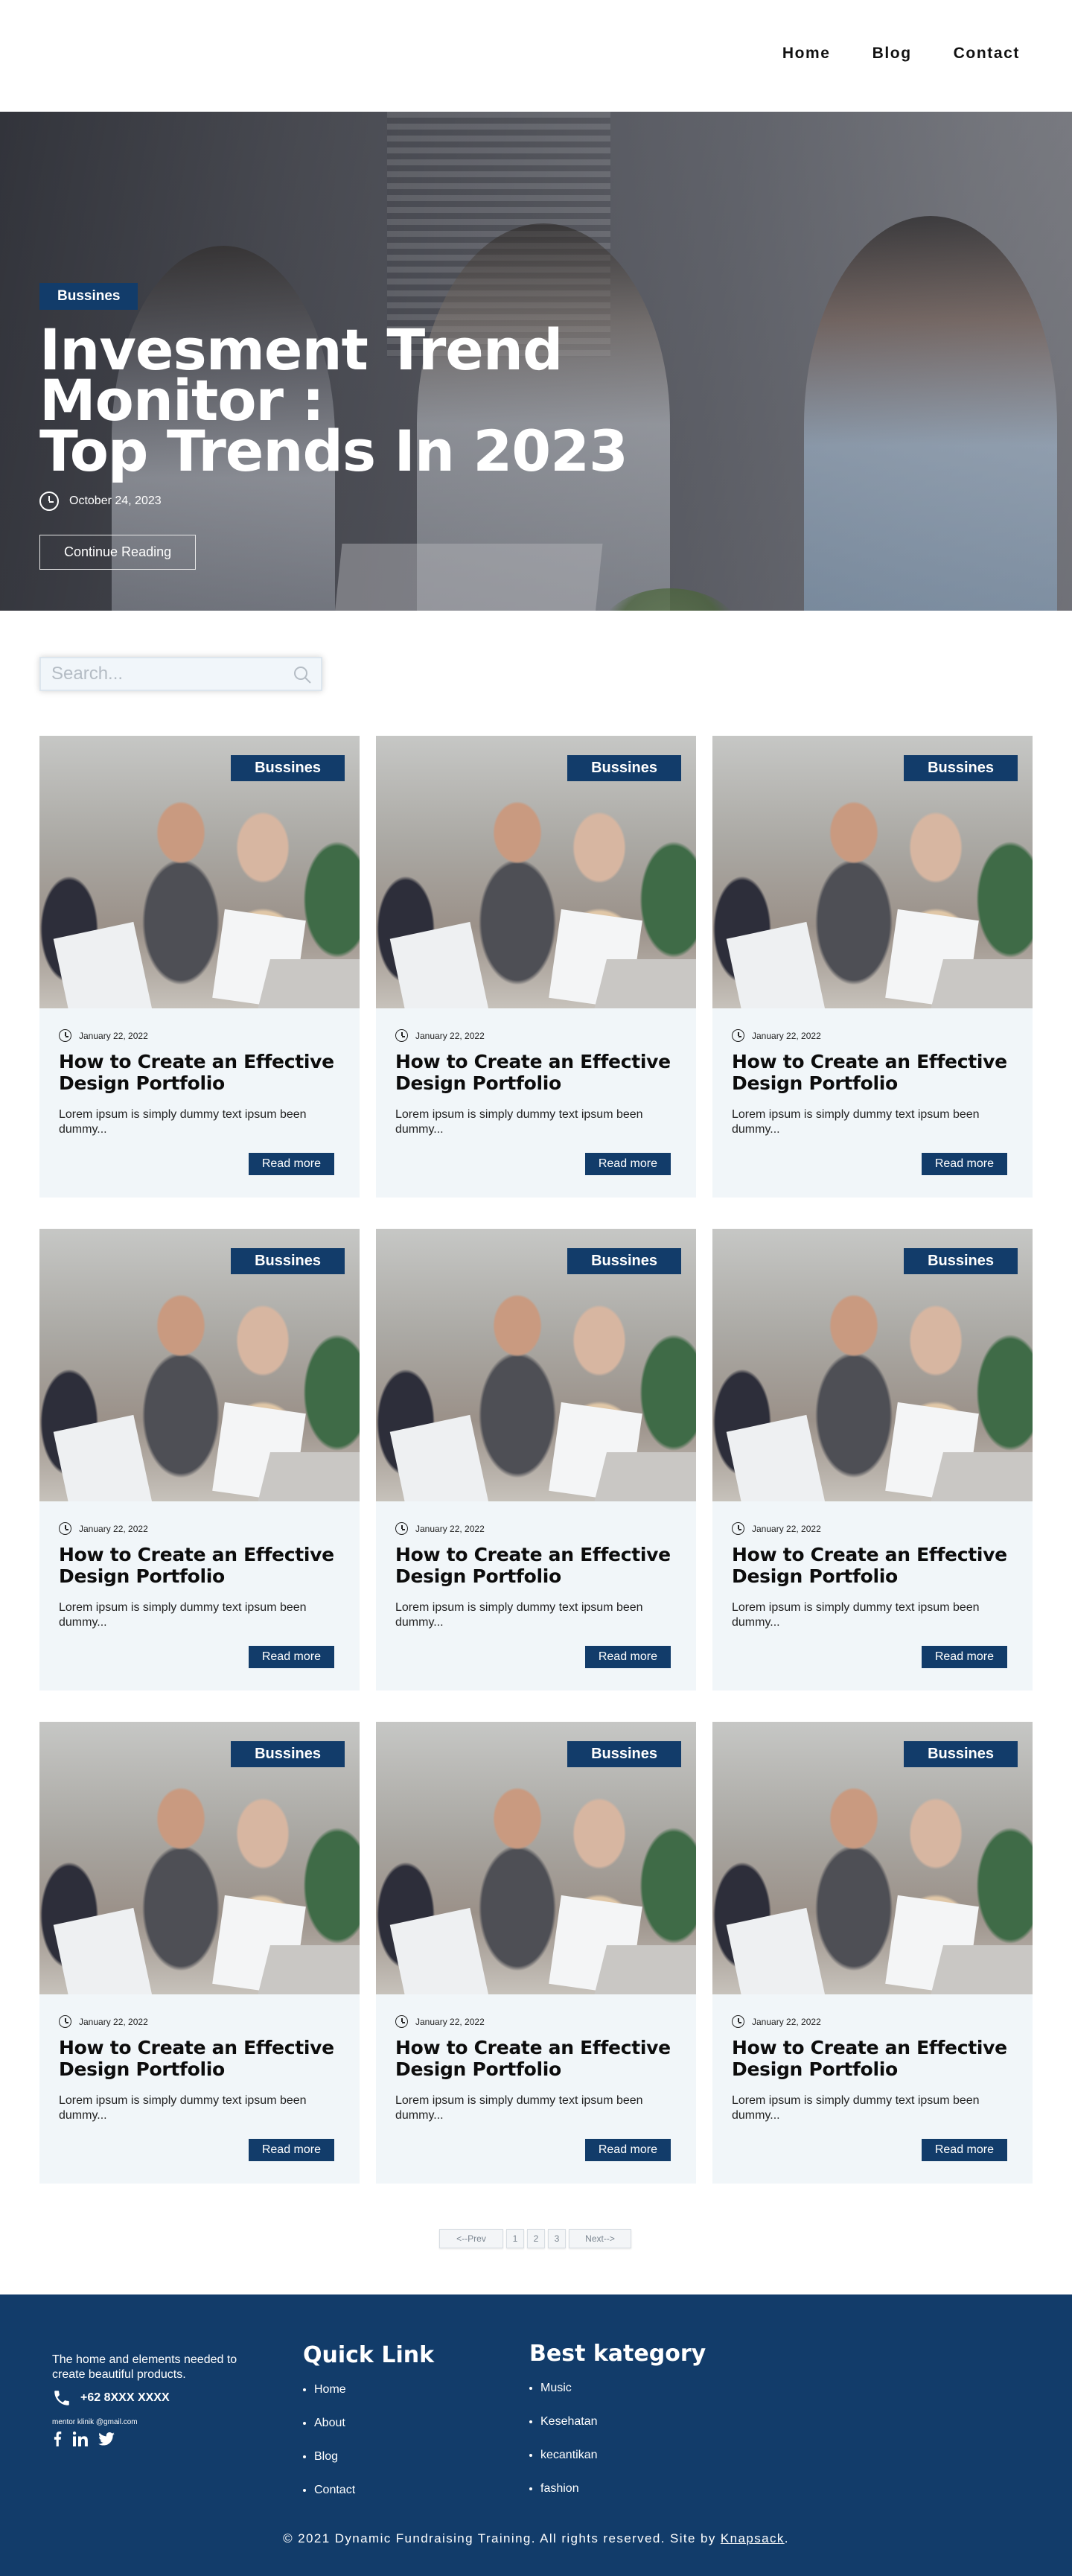 Image resolution: width=1072 pixels, height=2576 pixels. Describe the element at coordinates (430, 501) in the screenshot. I see `hero-meta: October 24, 2023` at that location.